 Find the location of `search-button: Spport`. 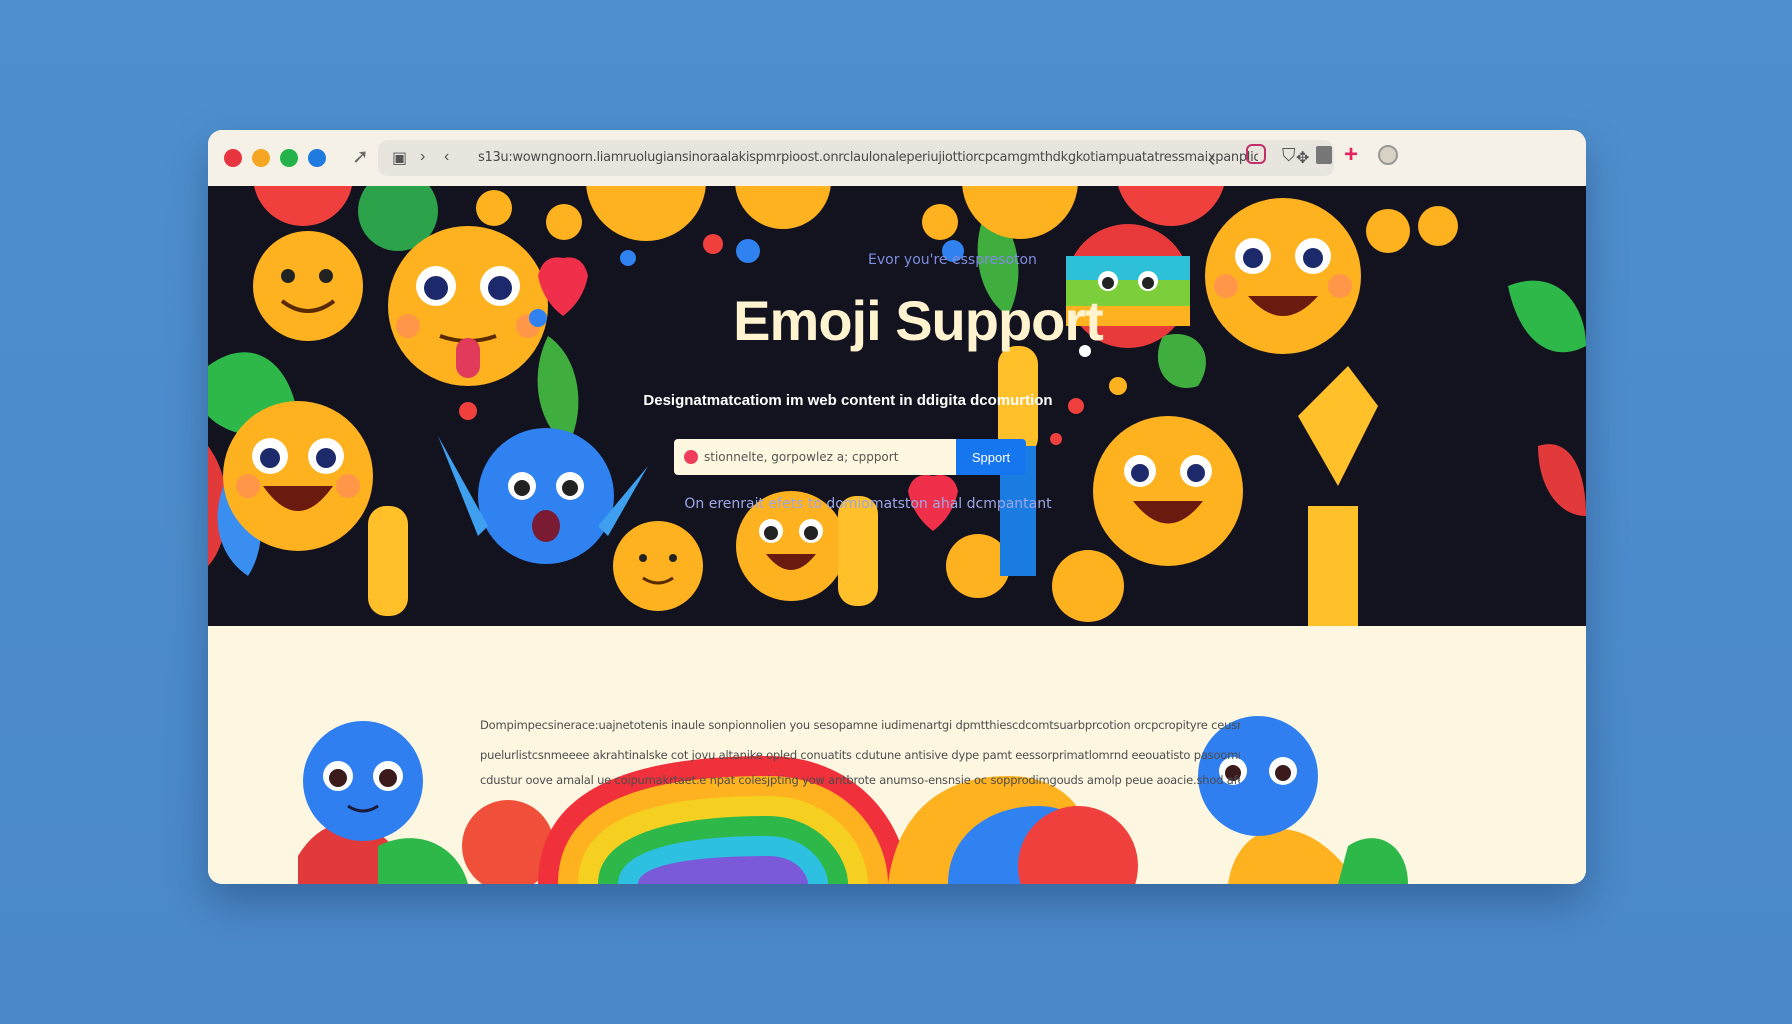

search-button: Spport is located at coordinates (991, 457).